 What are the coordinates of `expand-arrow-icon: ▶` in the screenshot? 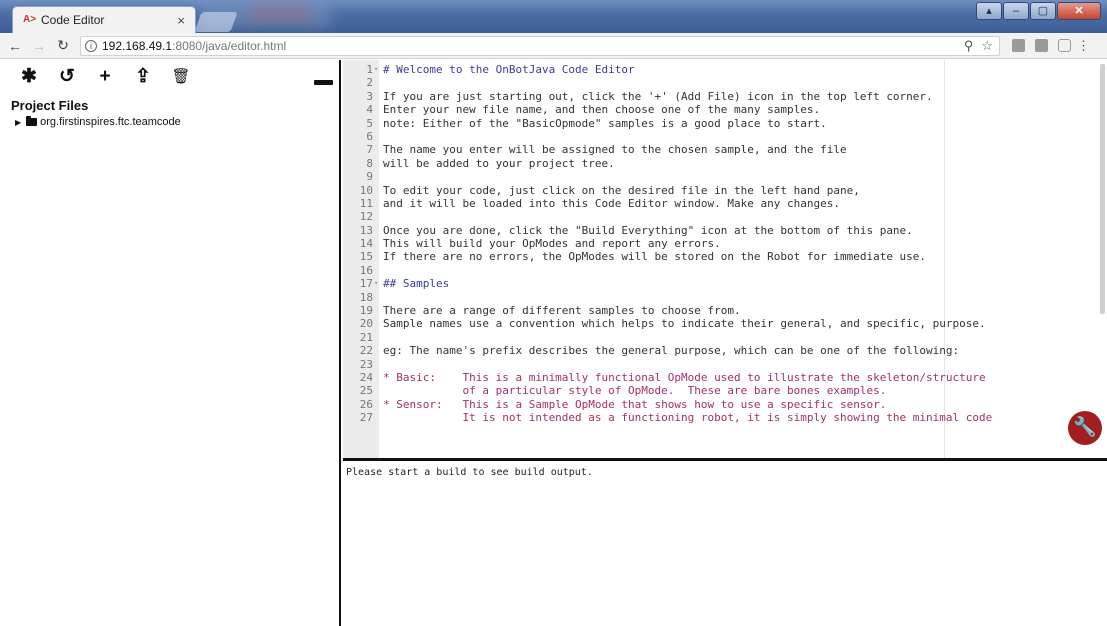 It's located at (18, 122).